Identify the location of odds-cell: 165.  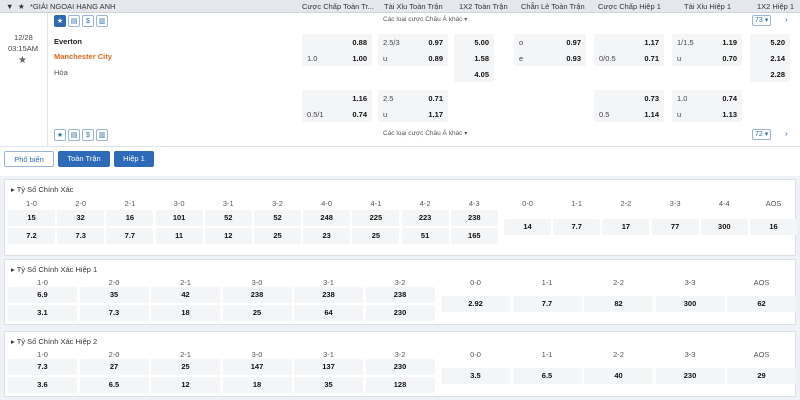
(474, 236).